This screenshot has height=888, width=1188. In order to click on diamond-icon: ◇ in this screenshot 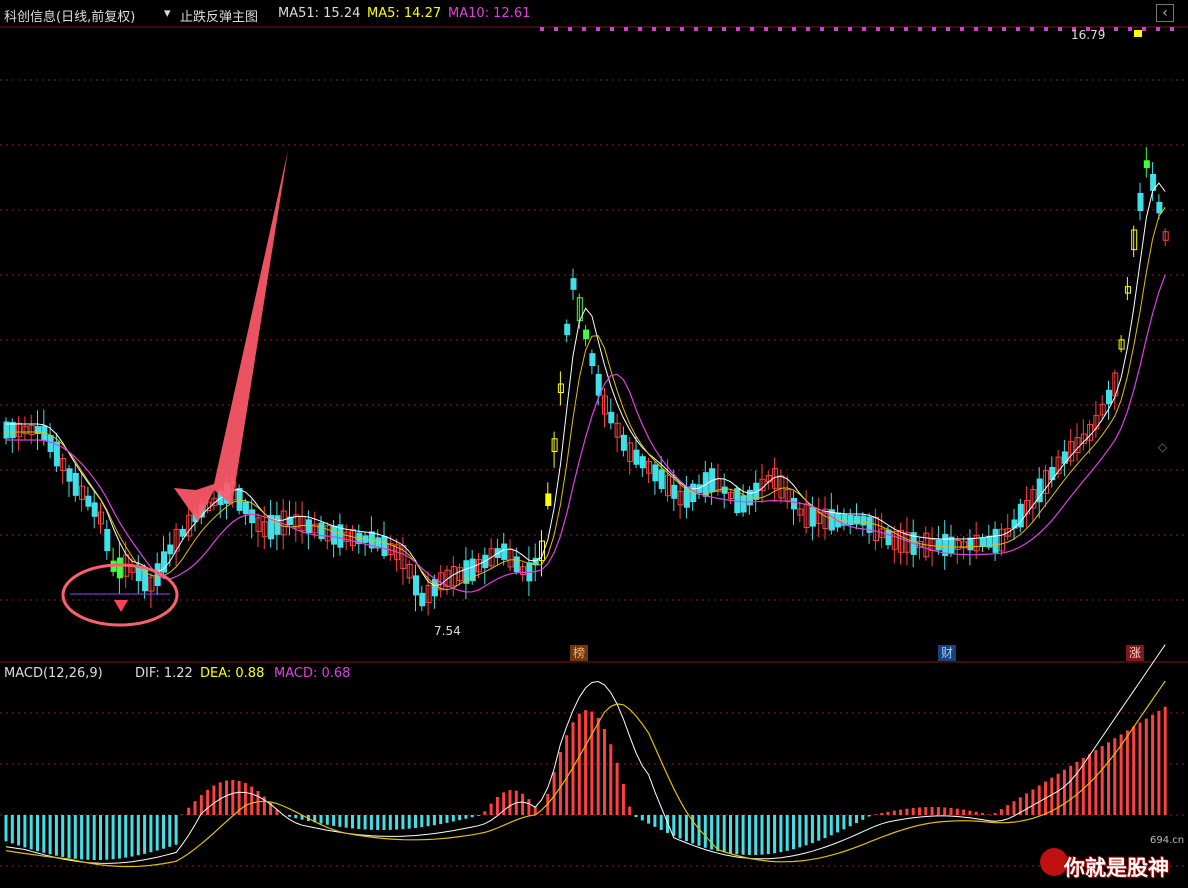, I will do `click(1162, 447)`.